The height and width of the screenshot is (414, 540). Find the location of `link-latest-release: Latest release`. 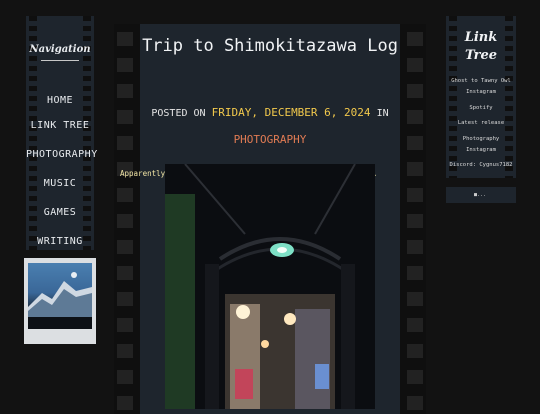

link-latest-release: Latest release is located at coordinates (481, 123).